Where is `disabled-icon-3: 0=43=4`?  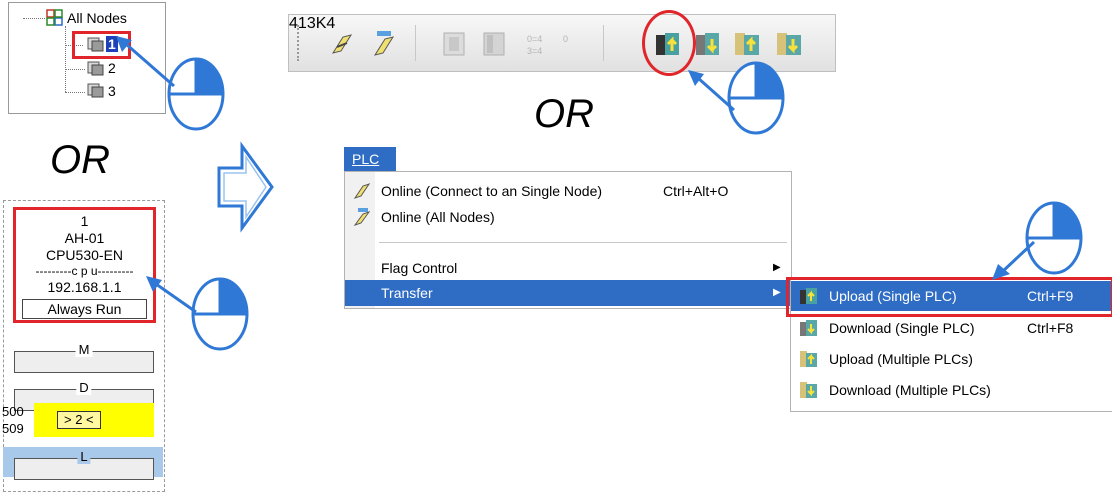
disabled-icon-3: 0=43=4 is located at coordinates (540, 44).